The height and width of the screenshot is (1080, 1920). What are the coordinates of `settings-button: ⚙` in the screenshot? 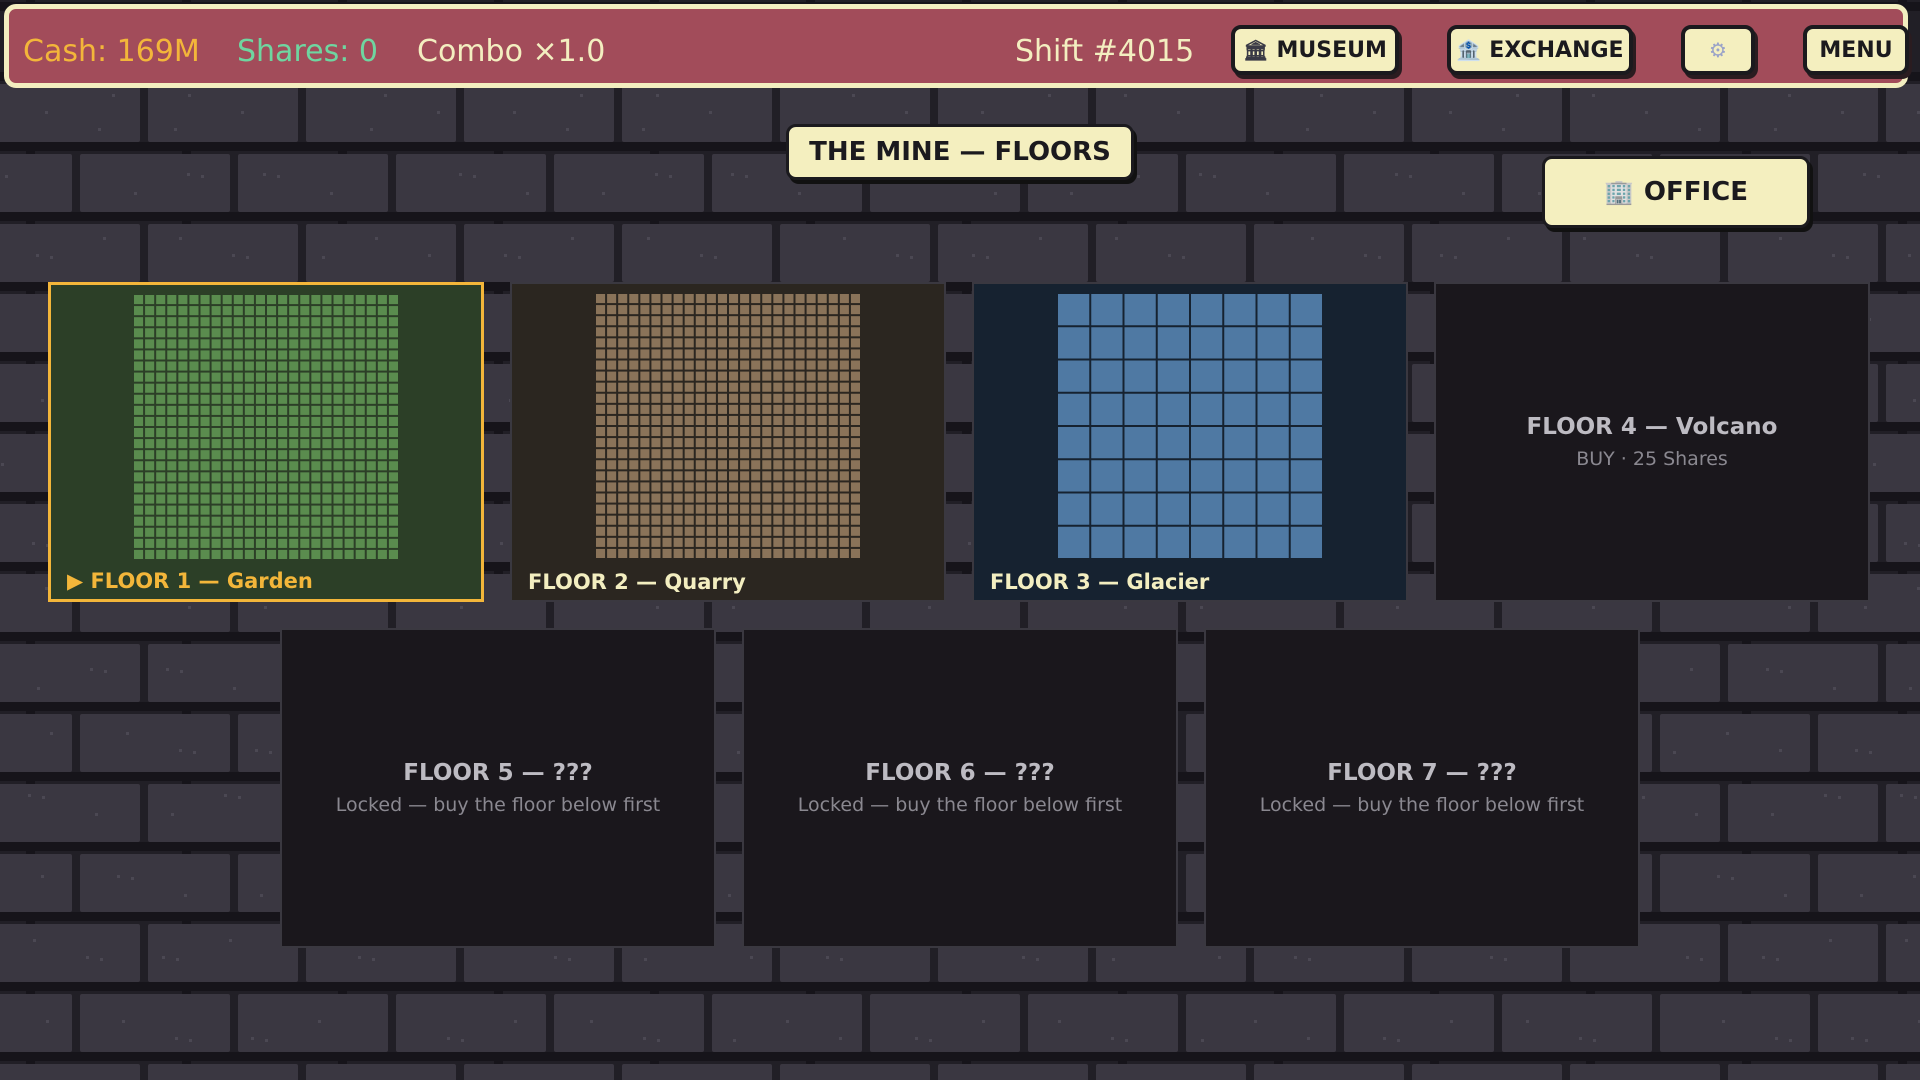 It's located at (1718, 50).